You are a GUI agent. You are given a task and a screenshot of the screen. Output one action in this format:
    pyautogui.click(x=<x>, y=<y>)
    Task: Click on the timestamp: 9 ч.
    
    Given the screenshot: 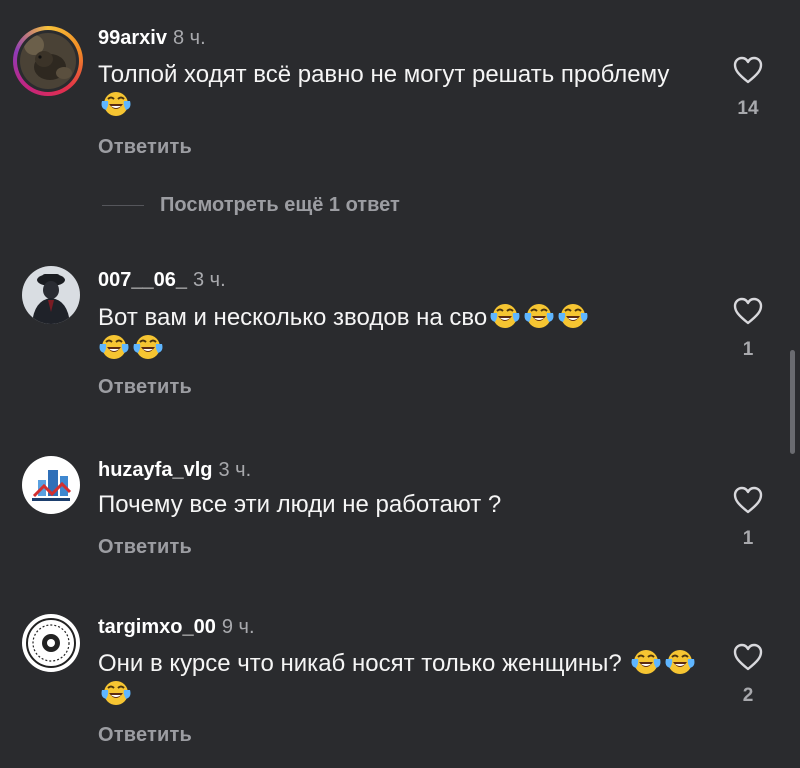 What is the action you would take?
    pyautogui.click(x=238, y=627)
    